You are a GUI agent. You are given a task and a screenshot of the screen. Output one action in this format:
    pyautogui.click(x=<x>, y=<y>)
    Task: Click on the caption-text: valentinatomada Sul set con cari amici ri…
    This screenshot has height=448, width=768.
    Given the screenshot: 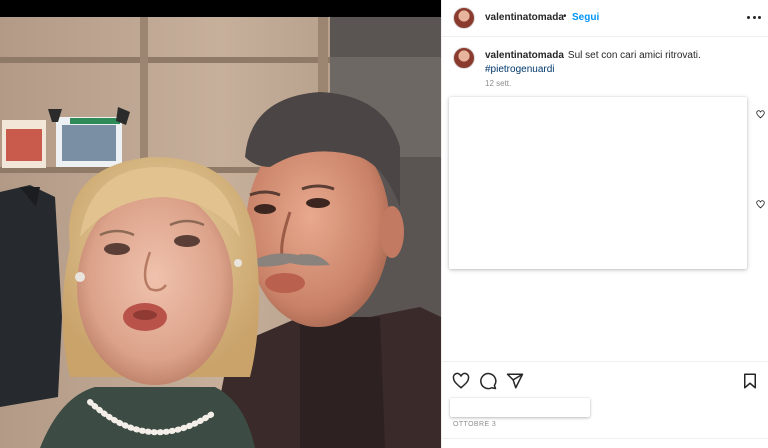 What is the action you would take?
    pyautogui.click(x=620, y=63)
    